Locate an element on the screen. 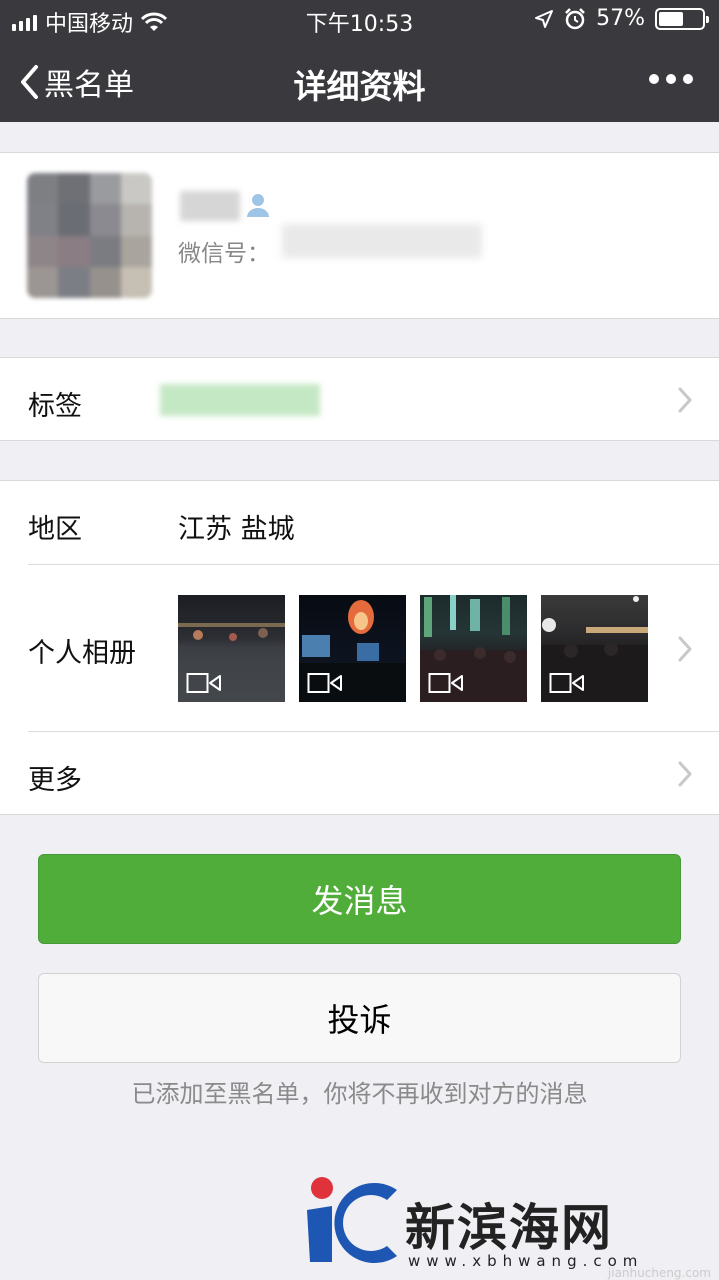 The height and width of the screenshot is (1280, 719). send-message-button: 发消息 is located at coordinates (359, 899).